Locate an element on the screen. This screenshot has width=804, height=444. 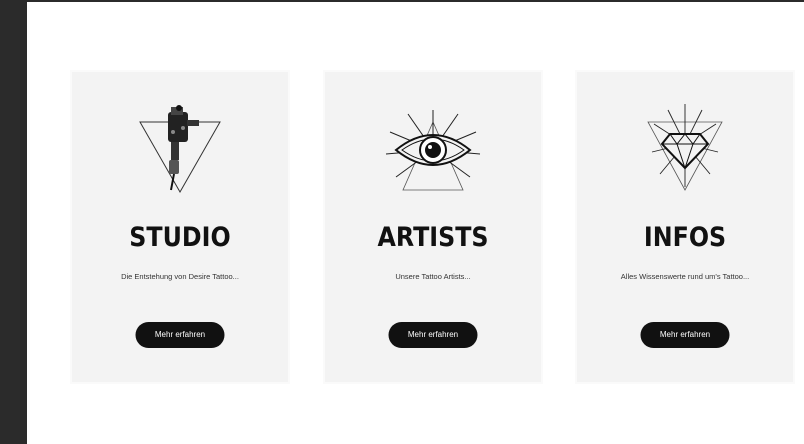
studio-more-button: Mehr erfahren is located at coordinates (180, 335).